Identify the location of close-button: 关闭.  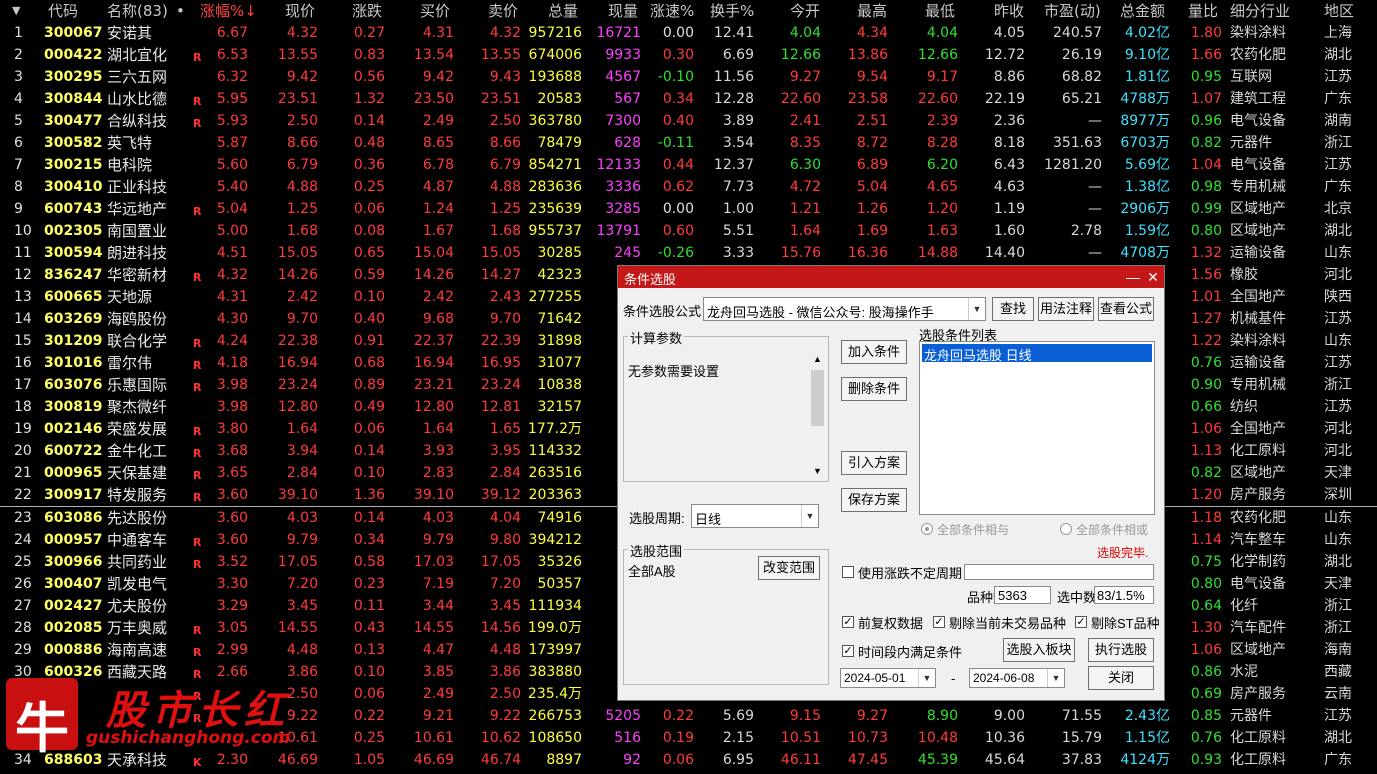
(1121, 678).